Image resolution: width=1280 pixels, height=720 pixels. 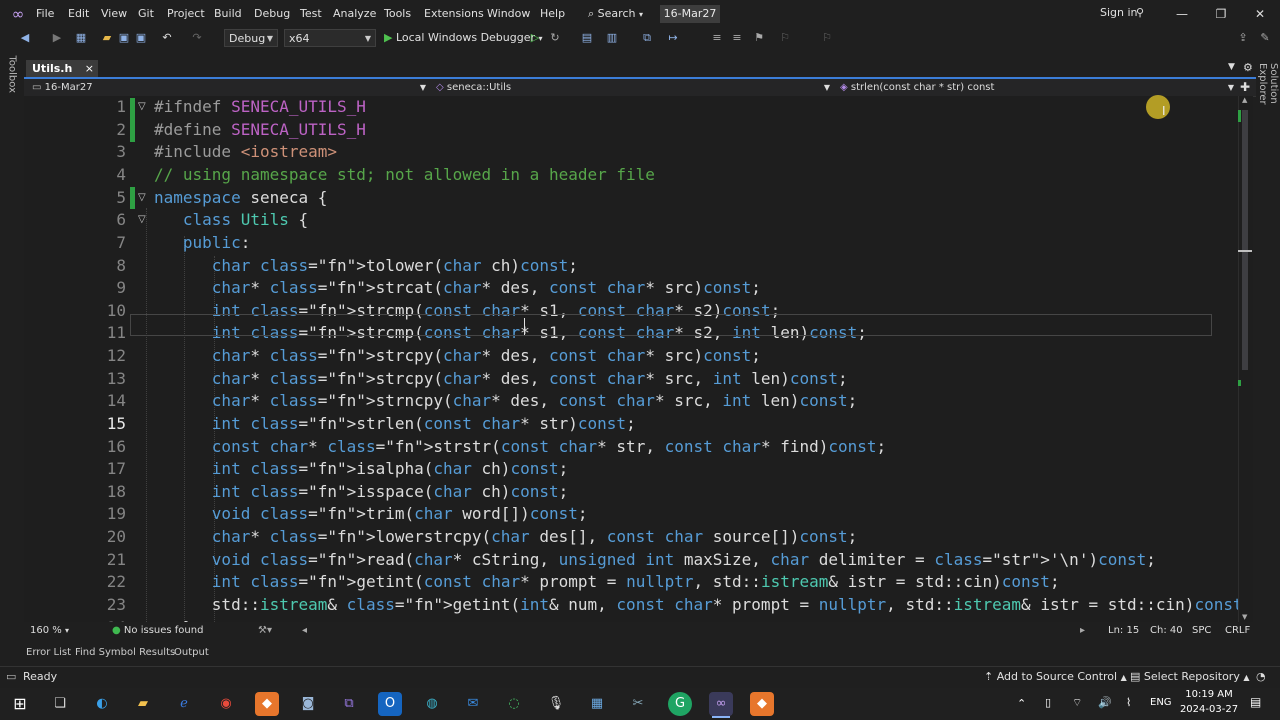 What do you see at coordinates (1021, 703) in the screenshot?
I see `show-hidden-icons-icon: ⌃` at bounding box center [1021, 703].